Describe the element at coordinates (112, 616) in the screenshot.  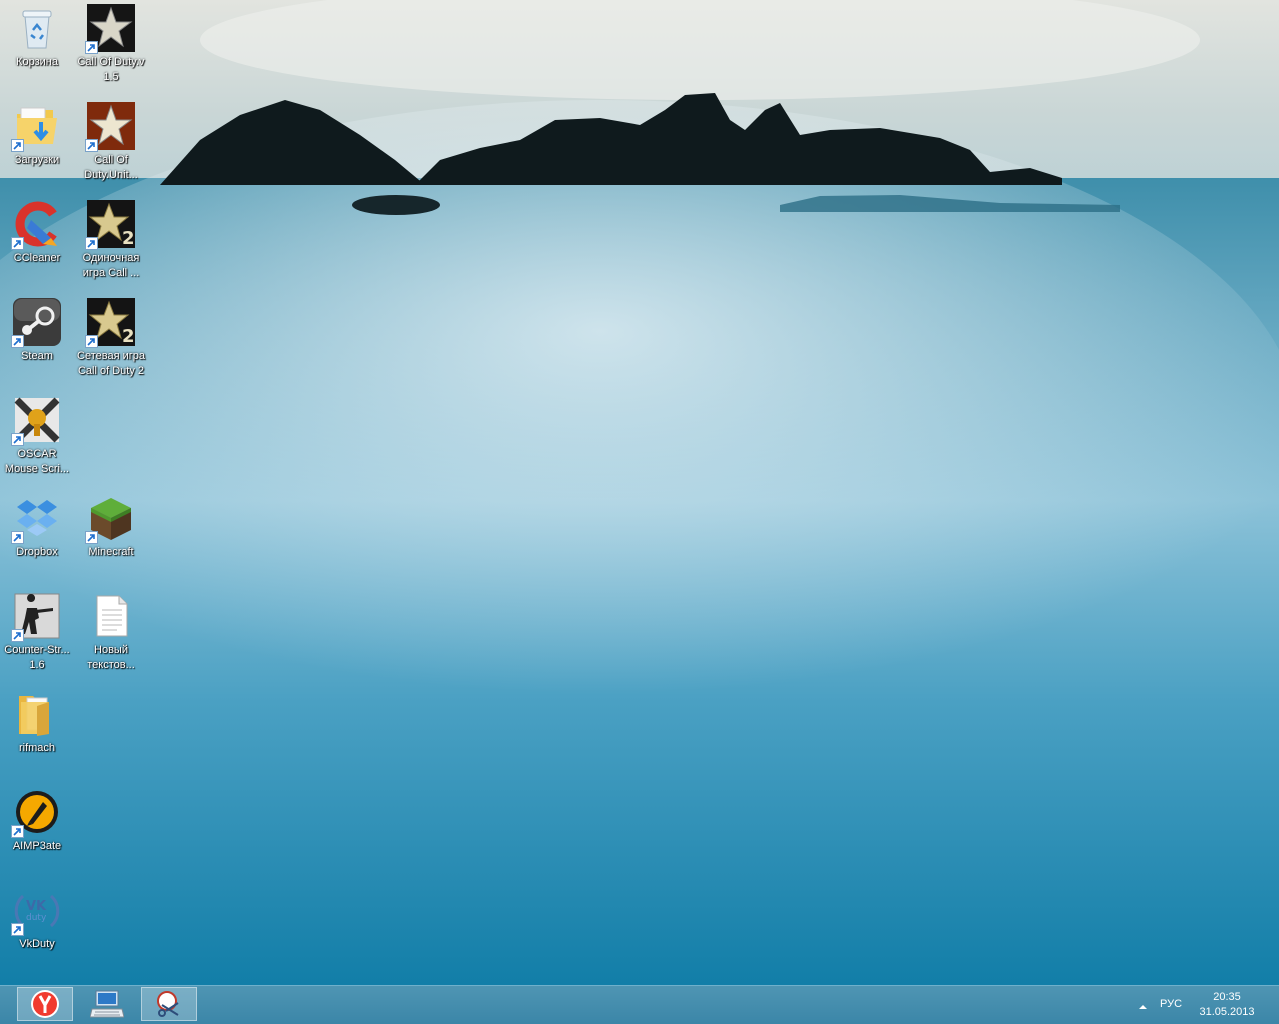
I see `text-document-icon` at that location.